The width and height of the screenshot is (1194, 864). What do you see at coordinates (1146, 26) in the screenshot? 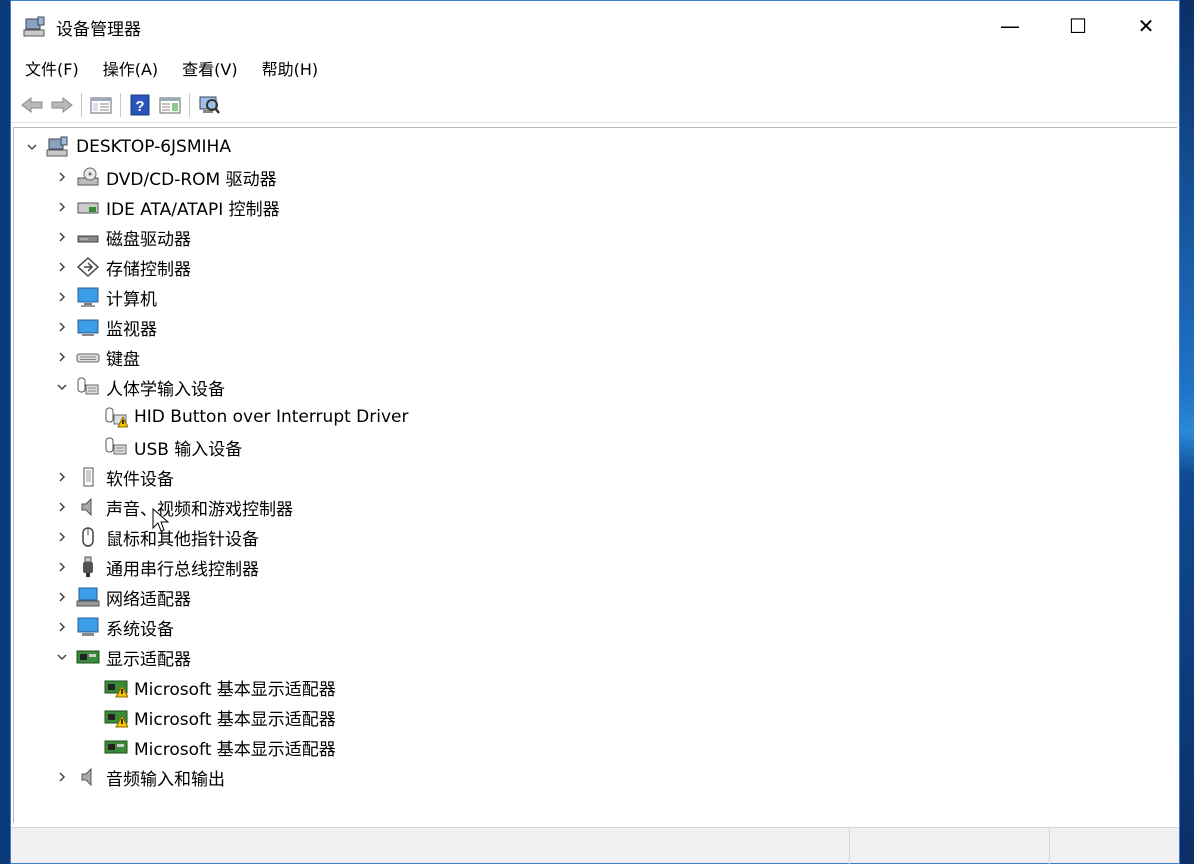
I see `close-button: ✕` at bounding box center [1146, 26].